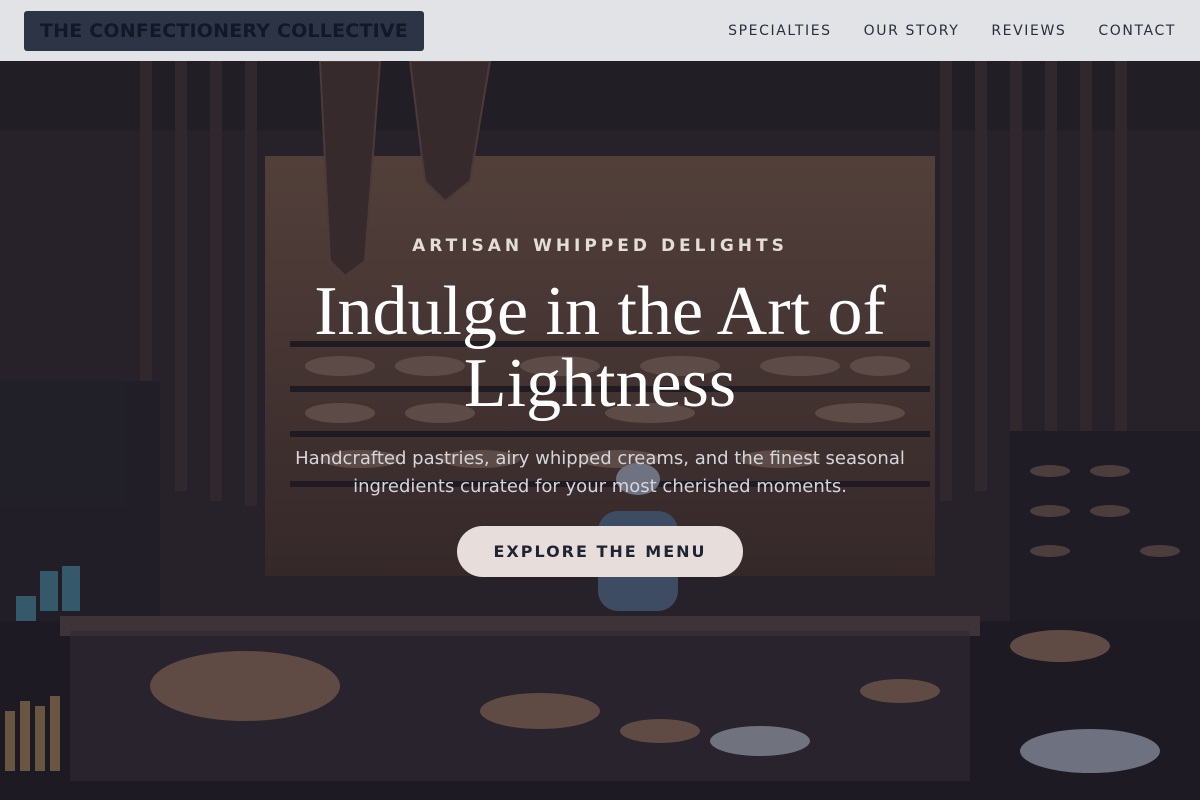 This screenshot has width=1200, height=800. I want to click on hero-headline: Indulge in the Art of Lightness, so click(600, 347).